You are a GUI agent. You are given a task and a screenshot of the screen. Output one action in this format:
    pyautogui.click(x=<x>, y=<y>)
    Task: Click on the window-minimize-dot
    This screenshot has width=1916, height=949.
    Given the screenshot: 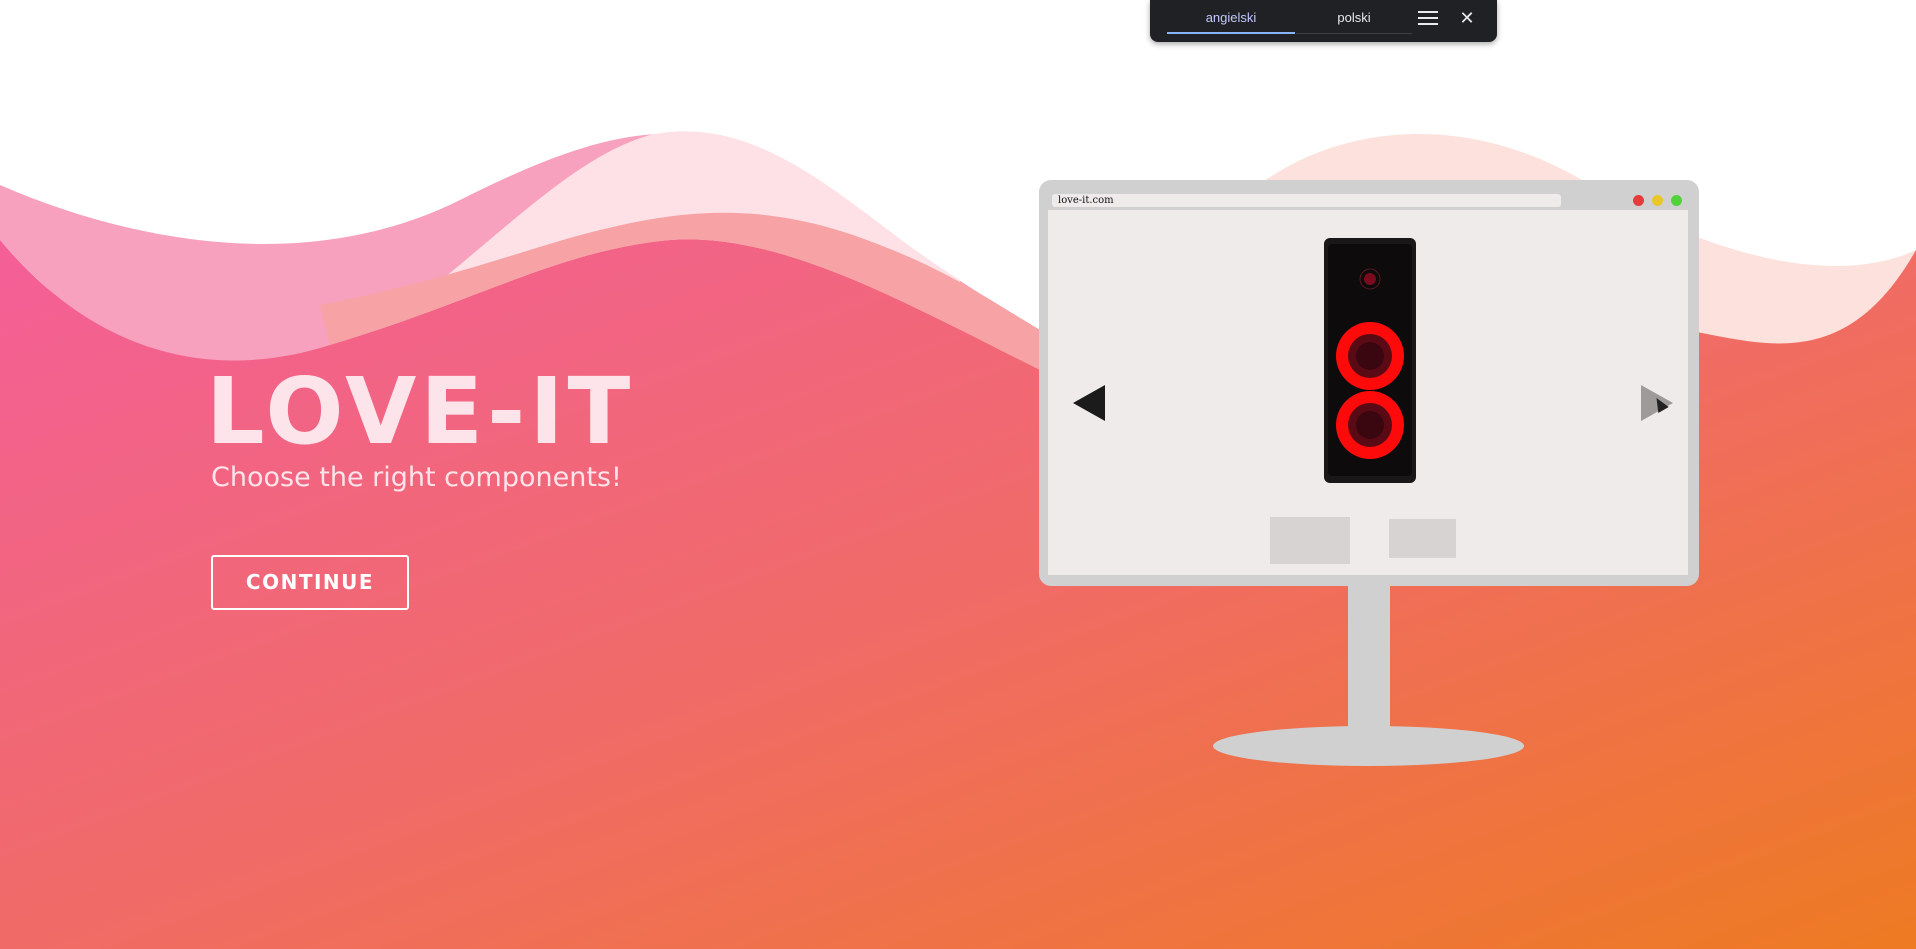 What is the action you would take?
    pyautogui.click(x=1657, y=200)
    